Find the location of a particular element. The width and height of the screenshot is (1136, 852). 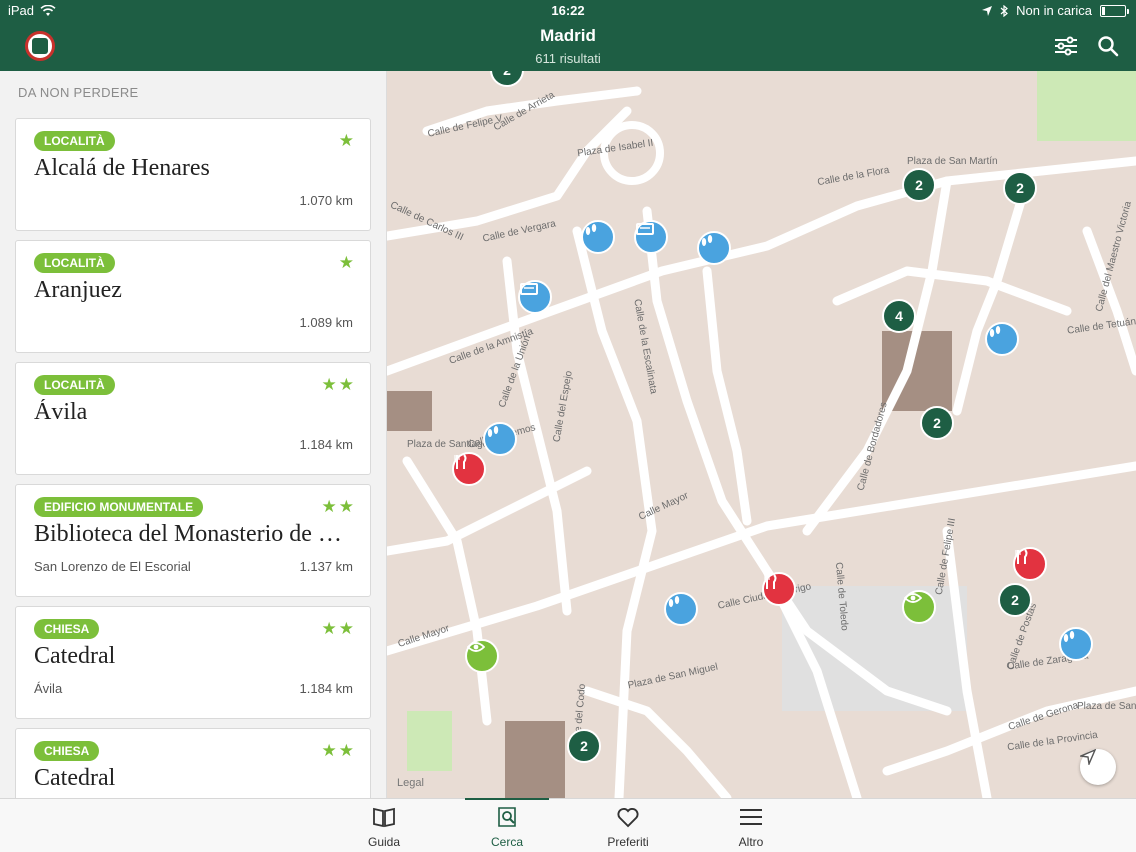

street-label: Plaza de San Martín is located at coordinates (952, 161).